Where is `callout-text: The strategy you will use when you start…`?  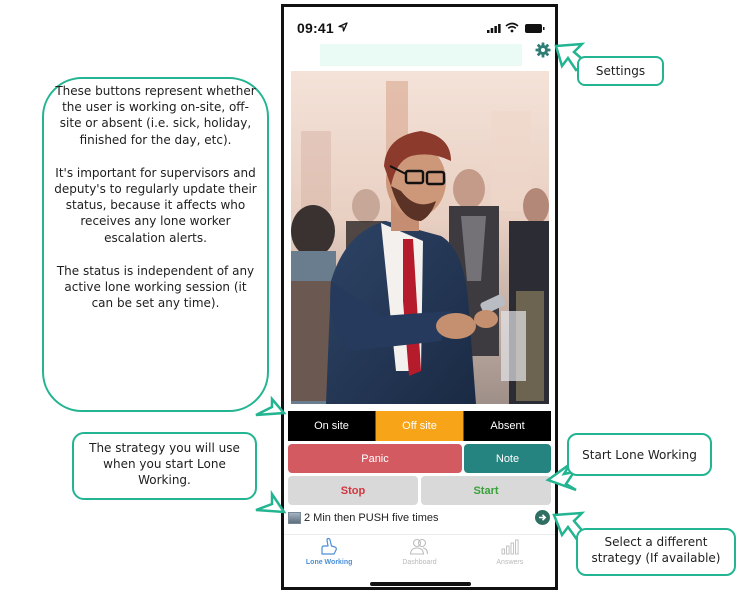
callout-text: The strategy you will use when you start… is located at coordinates (164, 464).